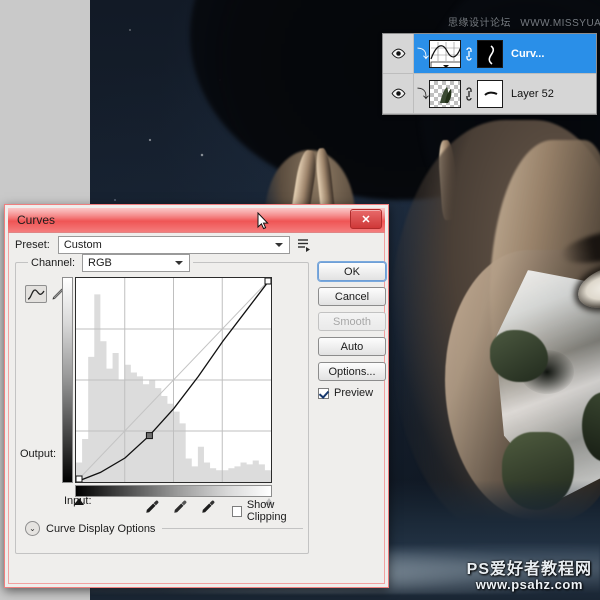 Image resolution: width=600 pixels, height=600 pixels. Describe the element at coordinates (323, 393) in the screenshot. I see `preview-checkbox` at that location.